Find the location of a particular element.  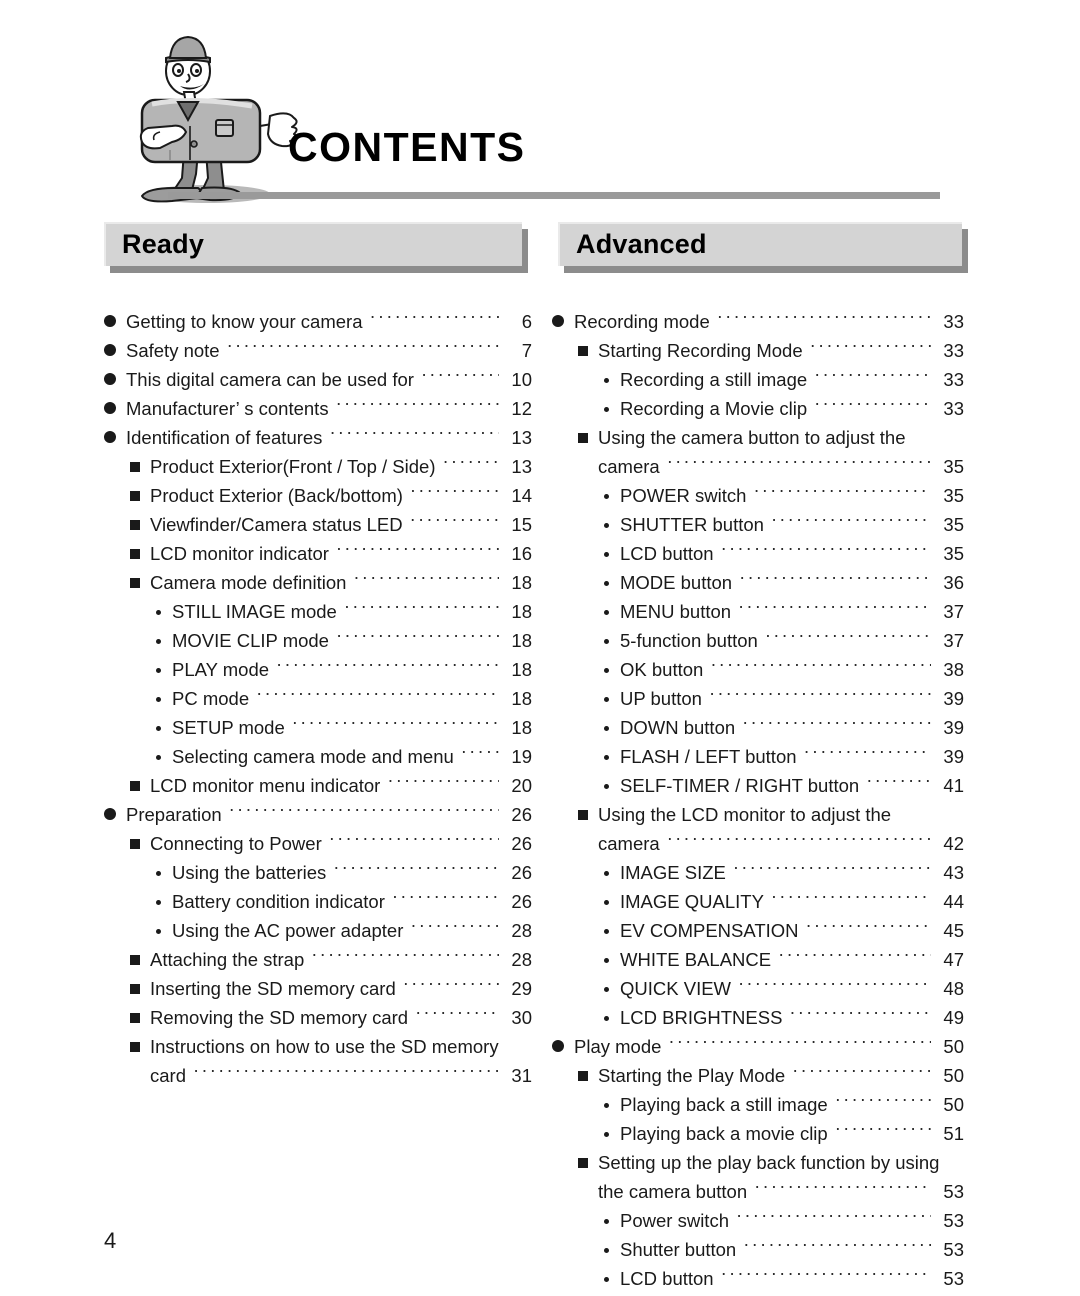

toc-entry: Identification of features 13 is located at coordinates (318, 440).